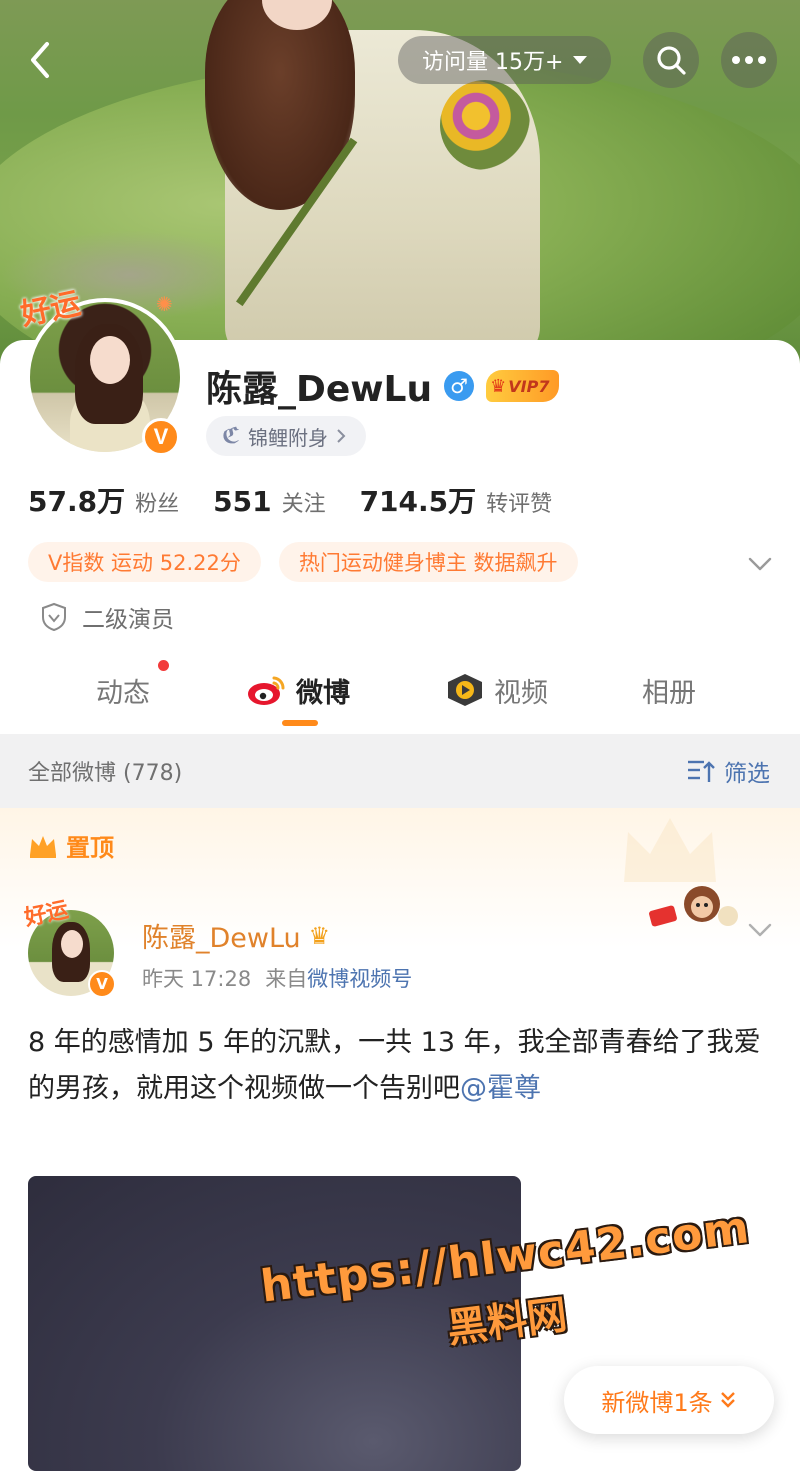 The image size is (800, 1471). I want to click on filter-button: 筛选, so click(728, 771).